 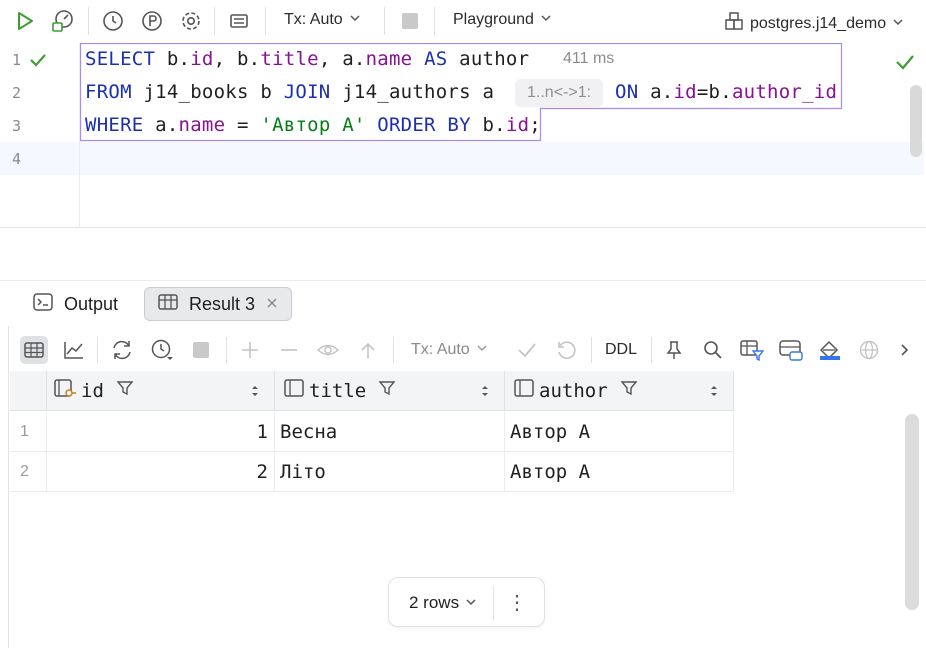 I want to click on layout-icon, so click(x=239, y=21).